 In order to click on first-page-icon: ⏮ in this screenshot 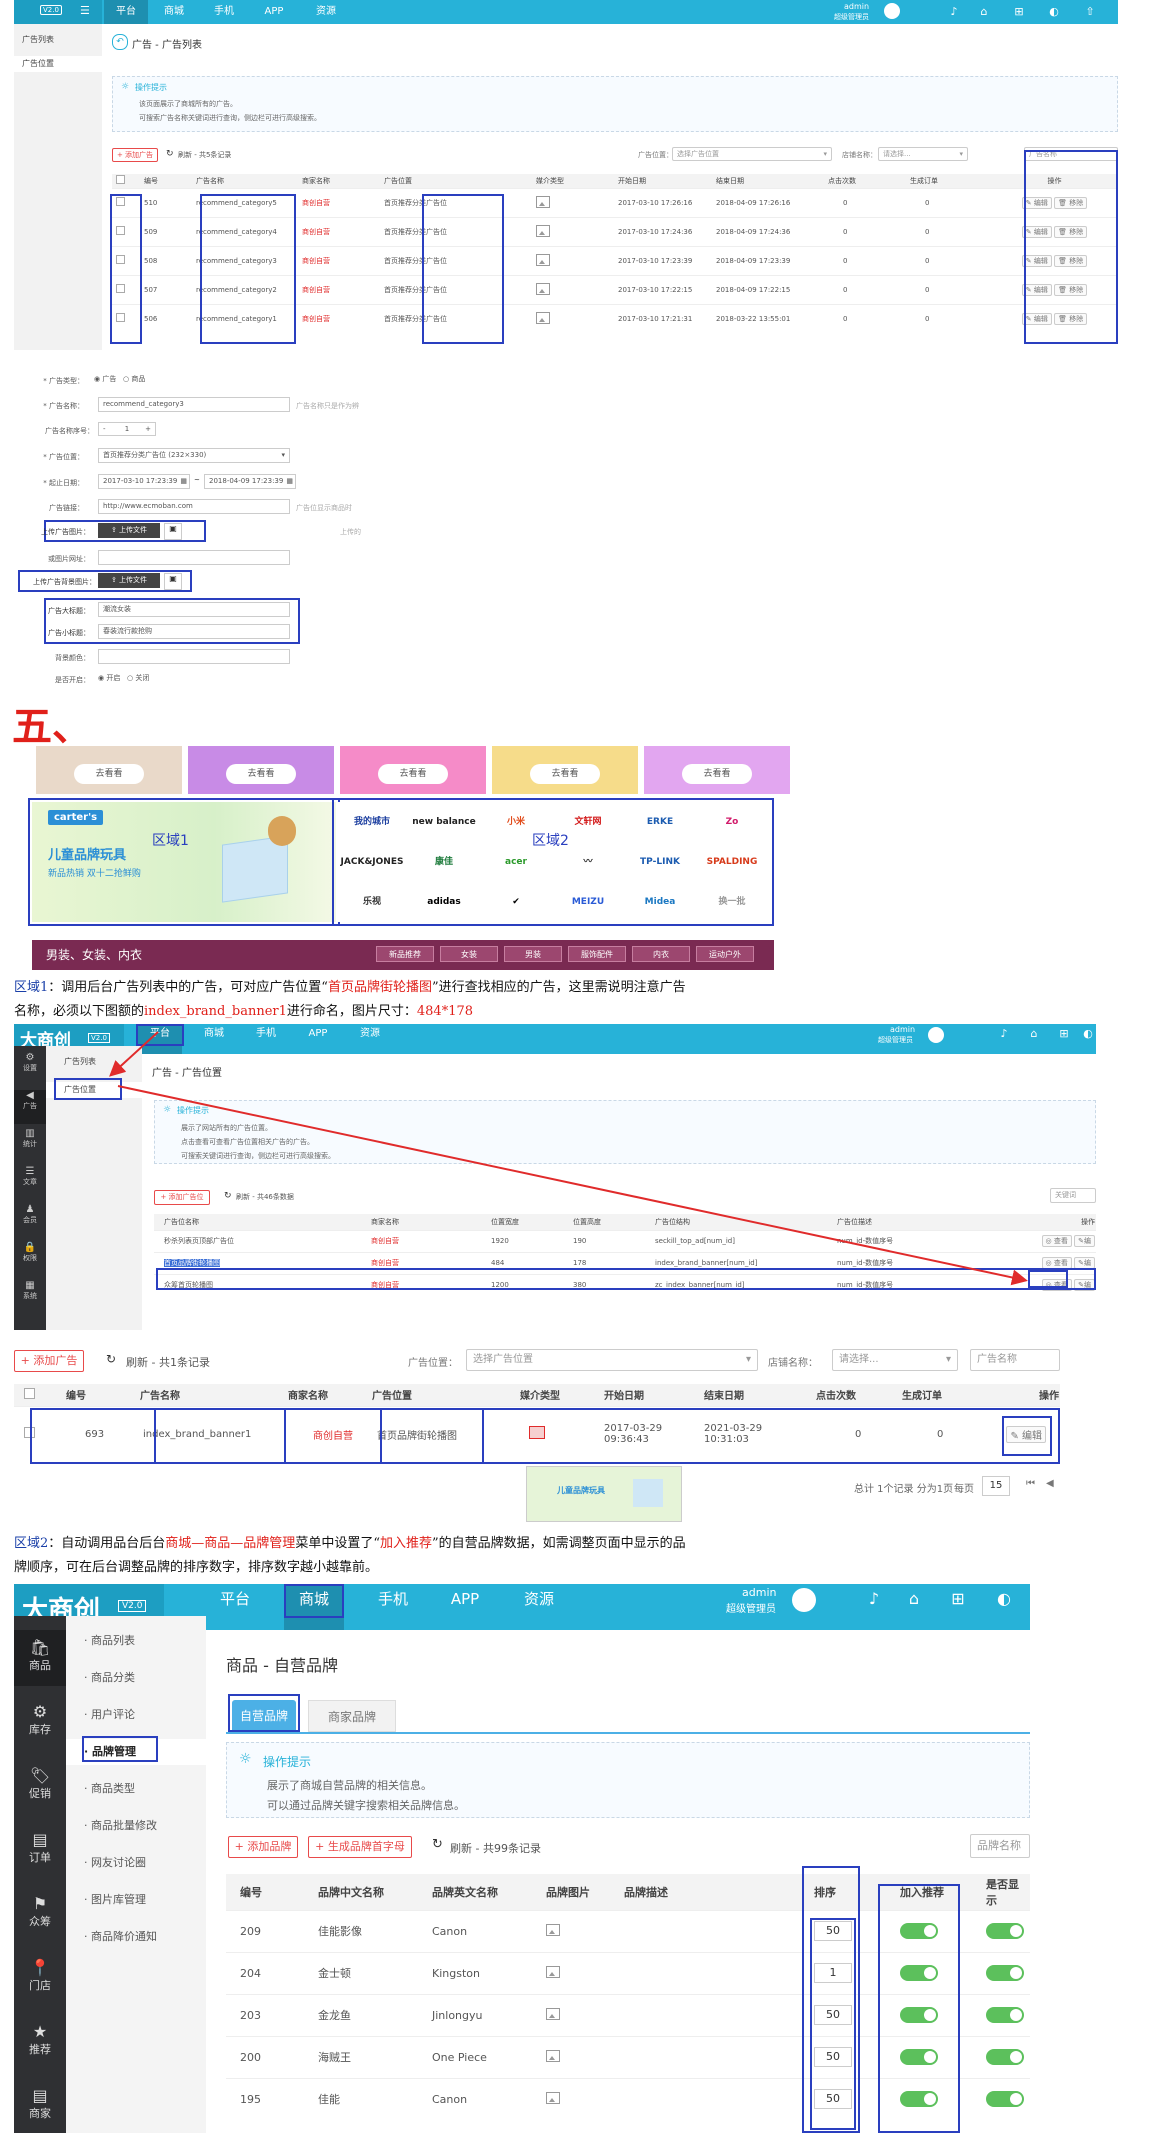, I will do `click(1030, 1483)`.